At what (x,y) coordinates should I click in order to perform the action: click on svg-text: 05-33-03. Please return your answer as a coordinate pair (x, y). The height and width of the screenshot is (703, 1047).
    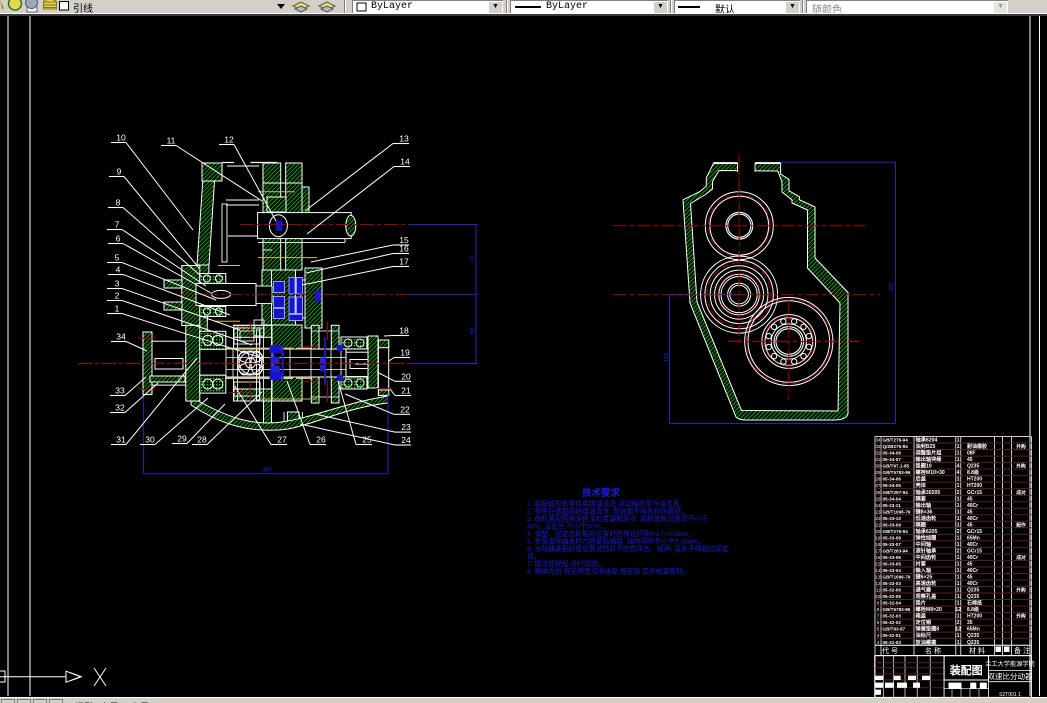
    Looking at the image, I should click on (892, 583).